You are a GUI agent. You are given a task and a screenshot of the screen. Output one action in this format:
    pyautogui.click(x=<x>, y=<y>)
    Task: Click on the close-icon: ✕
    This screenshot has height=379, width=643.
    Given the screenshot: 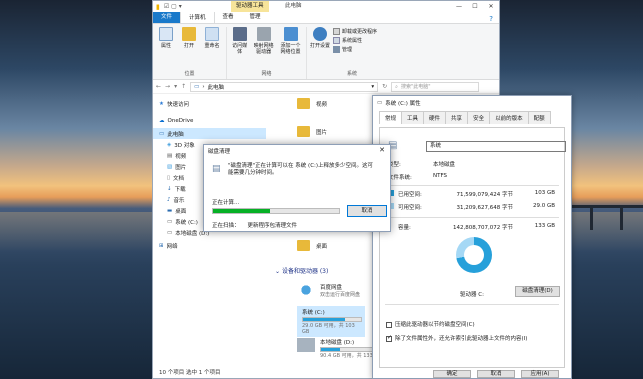 What is the action you would take?
    pyautogui.click(x=382, y=150)
    